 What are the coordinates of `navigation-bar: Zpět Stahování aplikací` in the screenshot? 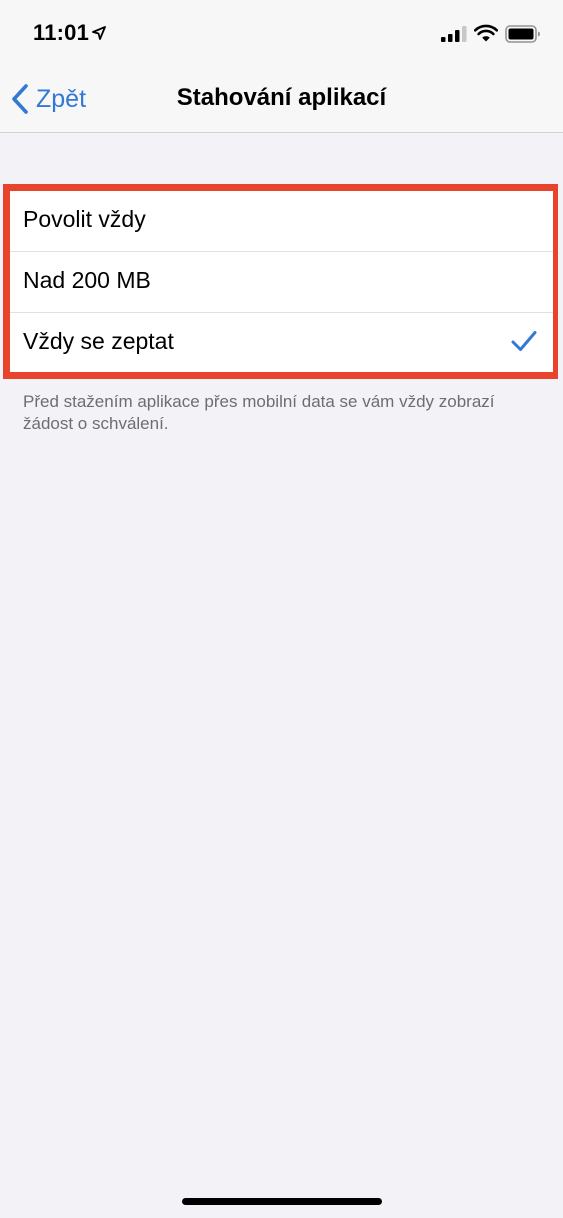 It's located at (281, 100).